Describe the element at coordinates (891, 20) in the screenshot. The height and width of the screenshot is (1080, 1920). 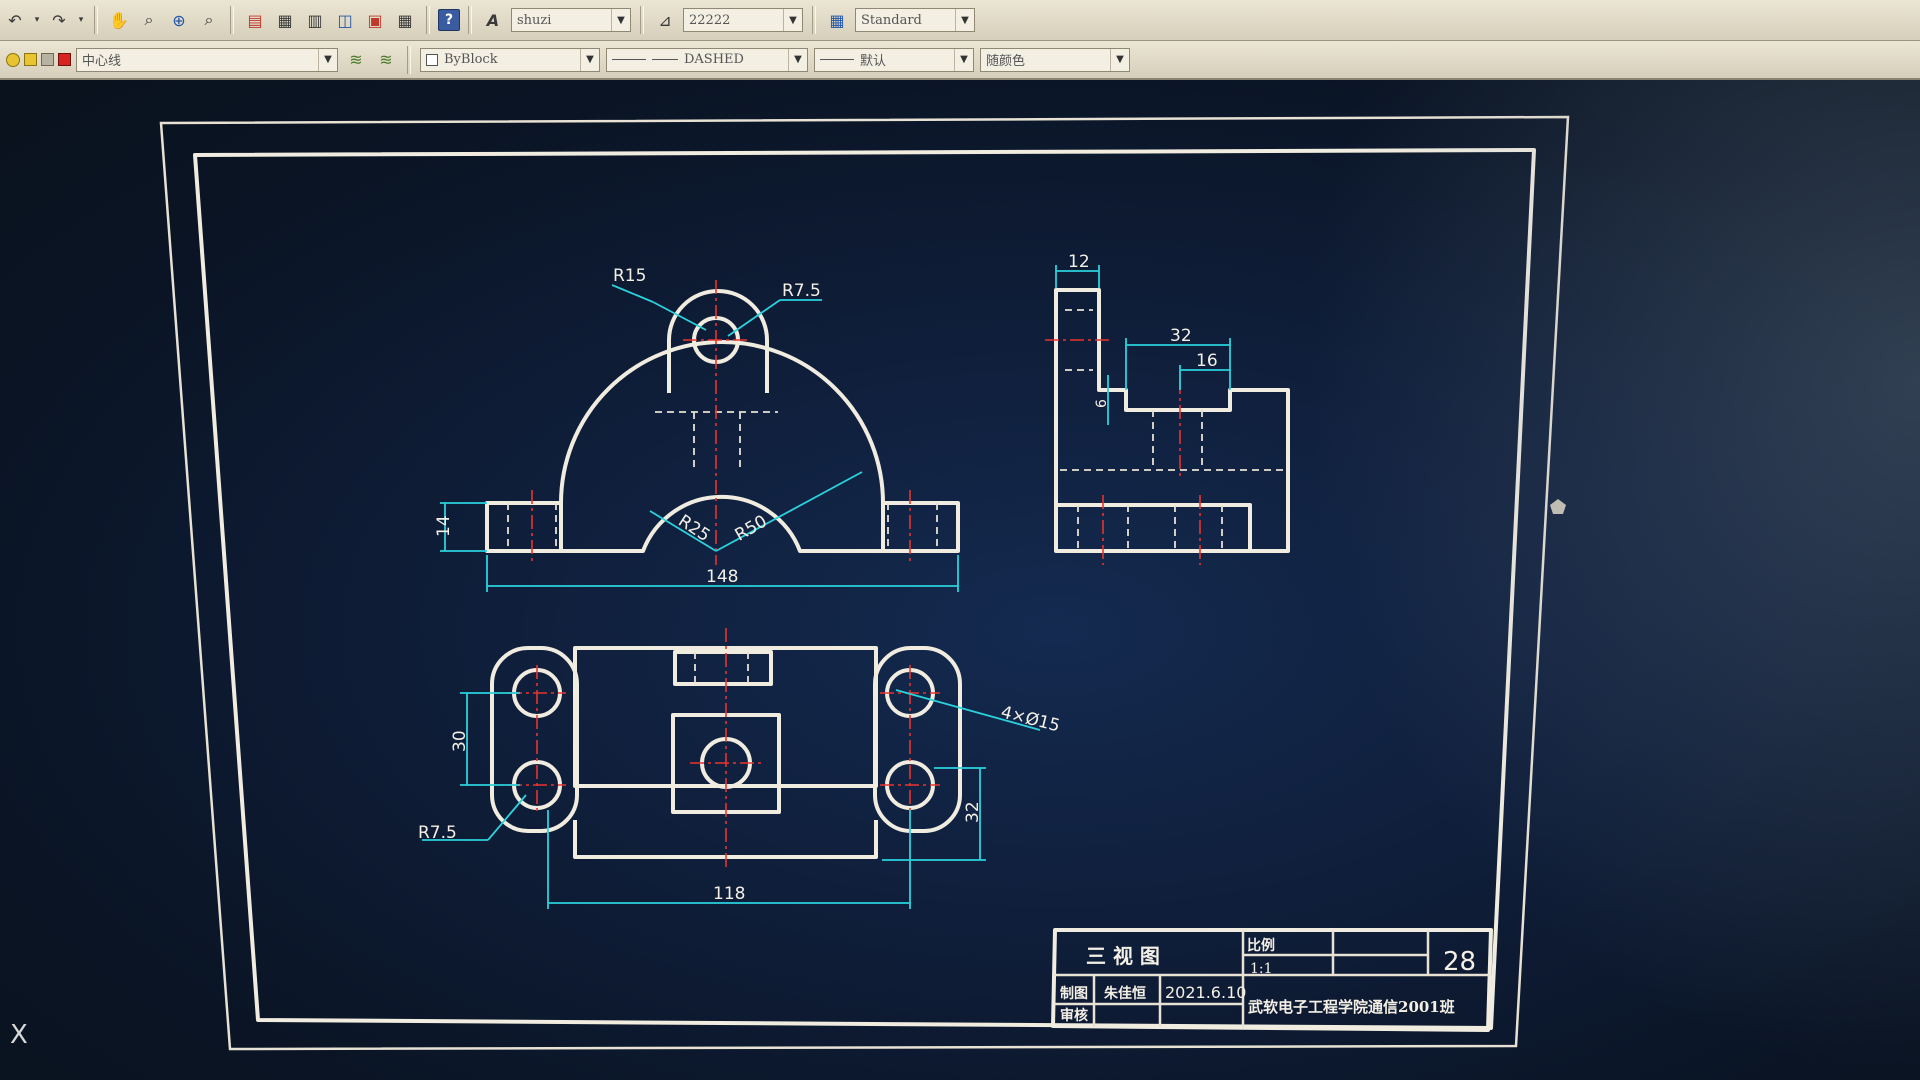
I see `table-style-value: Standard` at that location.